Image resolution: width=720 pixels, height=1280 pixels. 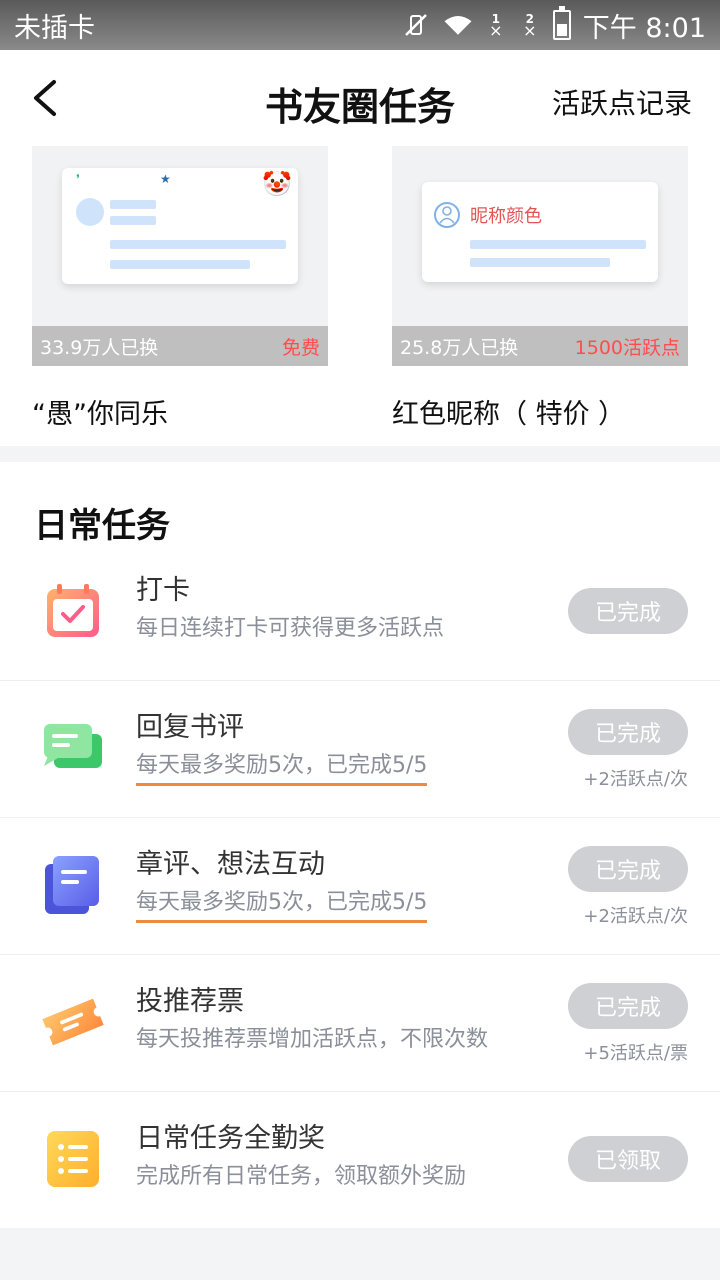 What do you see at coordinates (230, 1138) in the screenshot?
I see `task-name: 日常任务全勤奖` at bounding box center [230, 1138].